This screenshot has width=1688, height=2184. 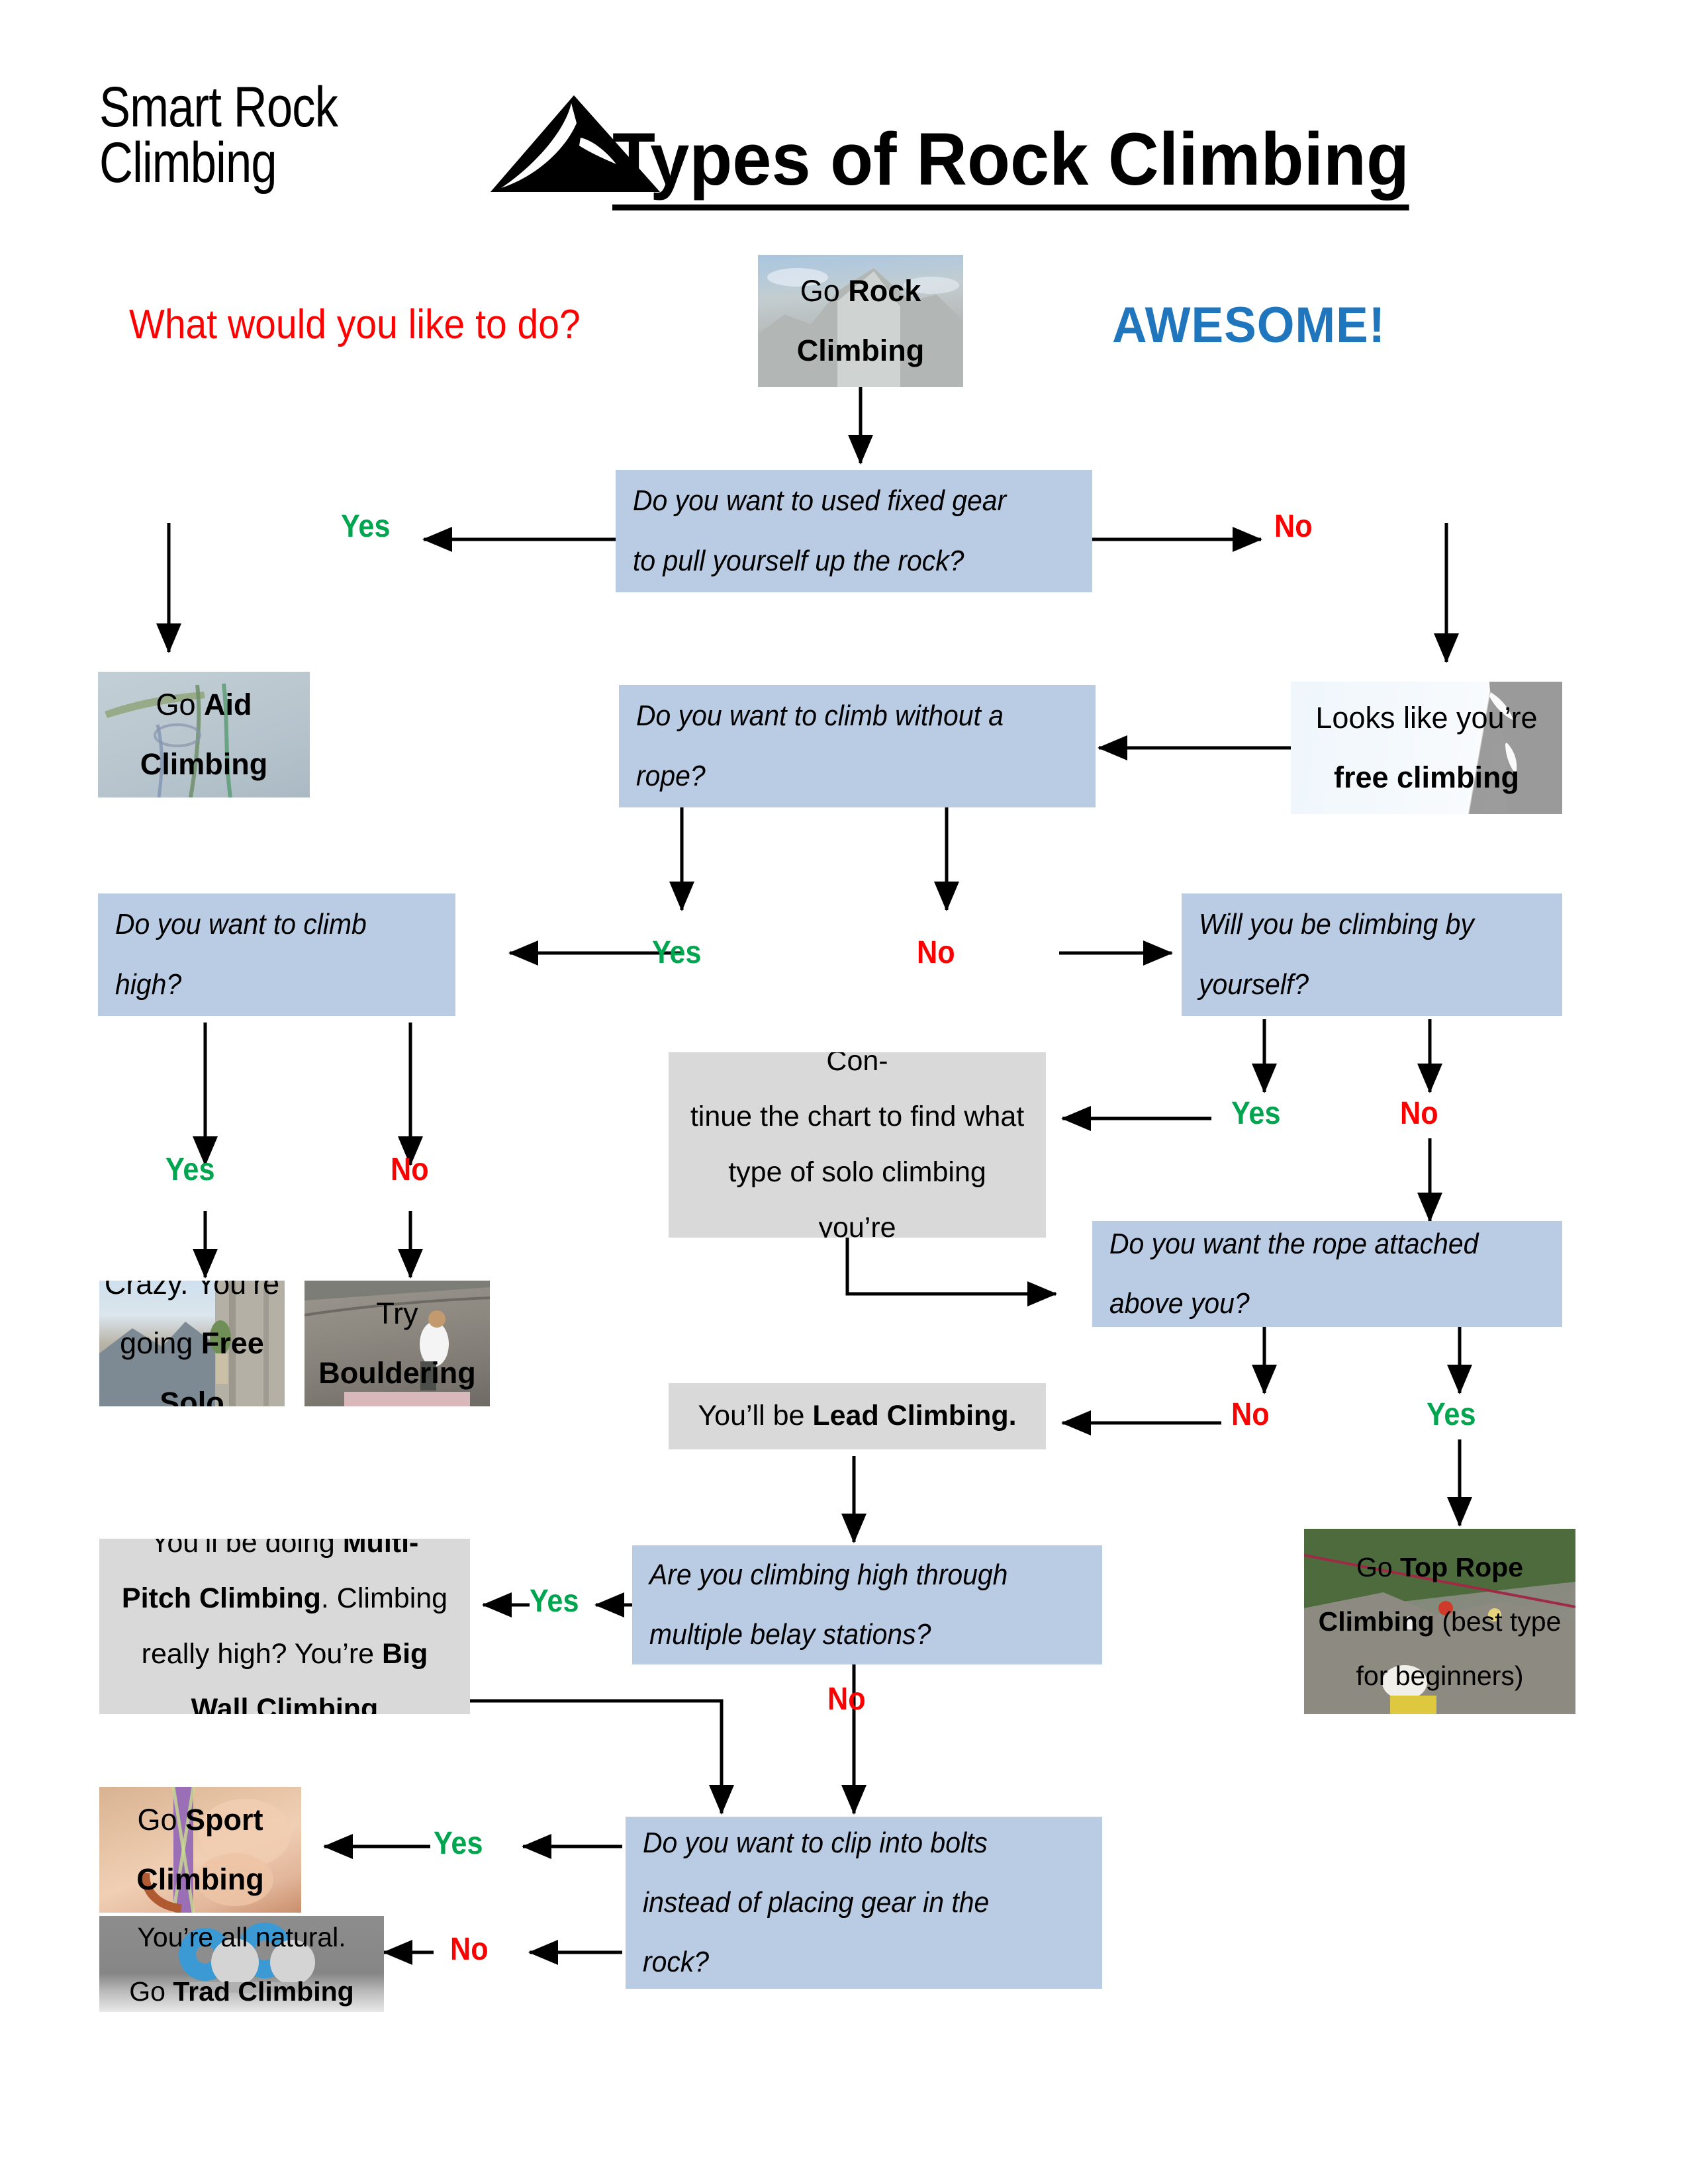 I want to click on node-question-rope-above-text: Do you want the rope attached above you?, so click(x=1294, y=1273).